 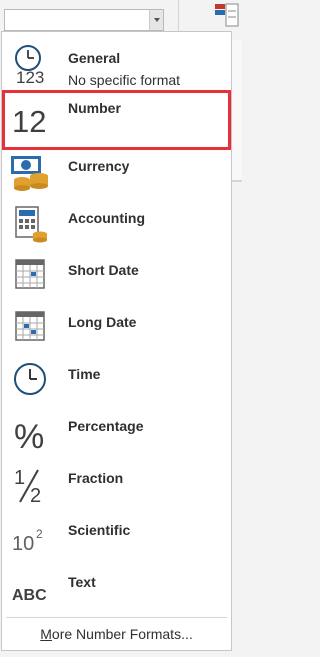 I want to click on dropdown-arrow-button, so click(x=156, y=20).